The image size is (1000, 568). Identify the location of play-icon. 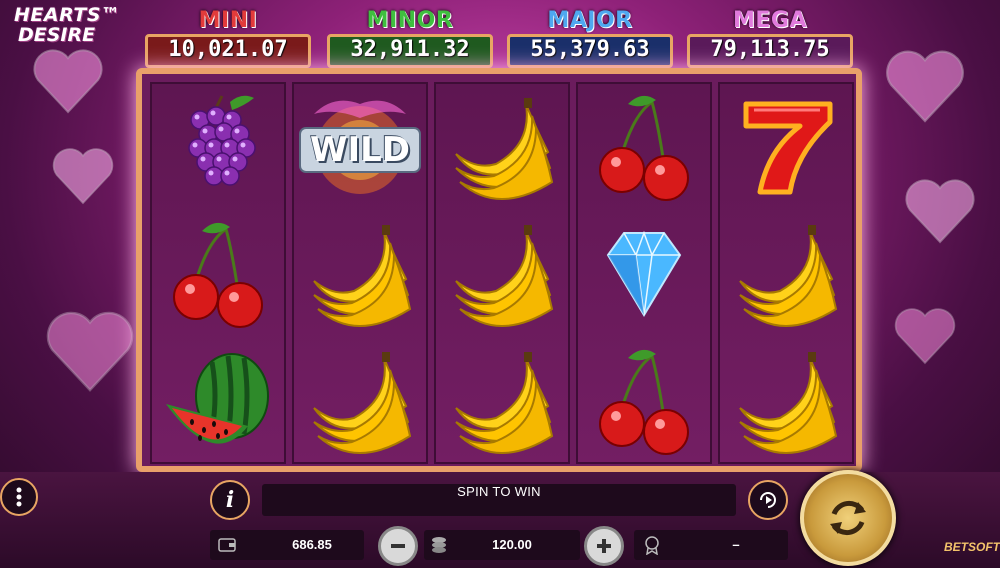
(768, 500).